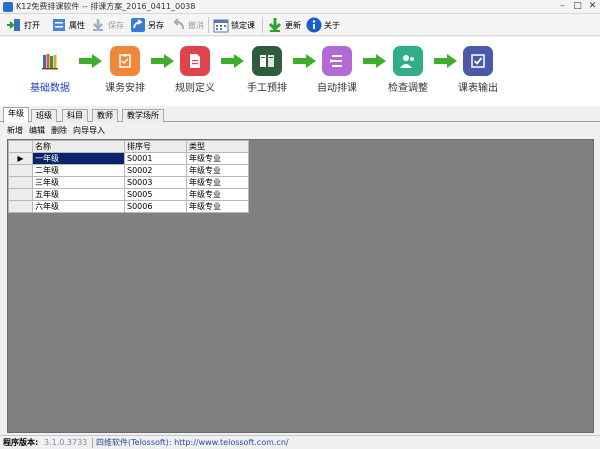 This screenshot has width=600, height=449. What do you see at coordinates (562, 6) in the screenshot?
I see `minimize-button: –` at bounding box center [562, 6].